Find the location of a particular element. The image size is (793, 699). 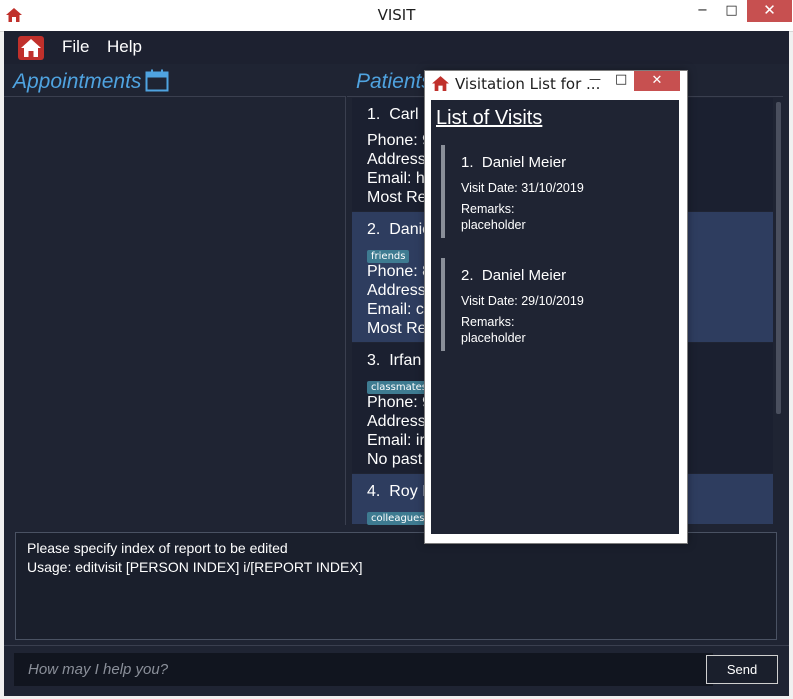

patient-tag: classmates is located at coordinates (399, 387).